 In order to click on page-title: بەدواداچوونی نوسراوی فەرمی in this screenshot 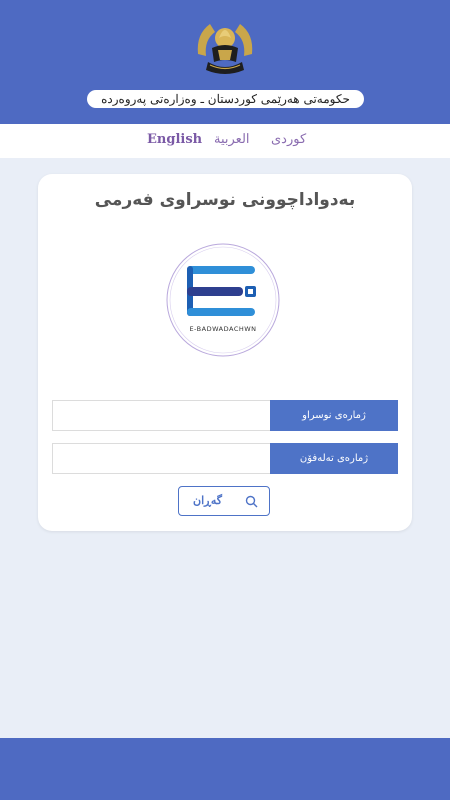, I will do `click(225, 200)`.